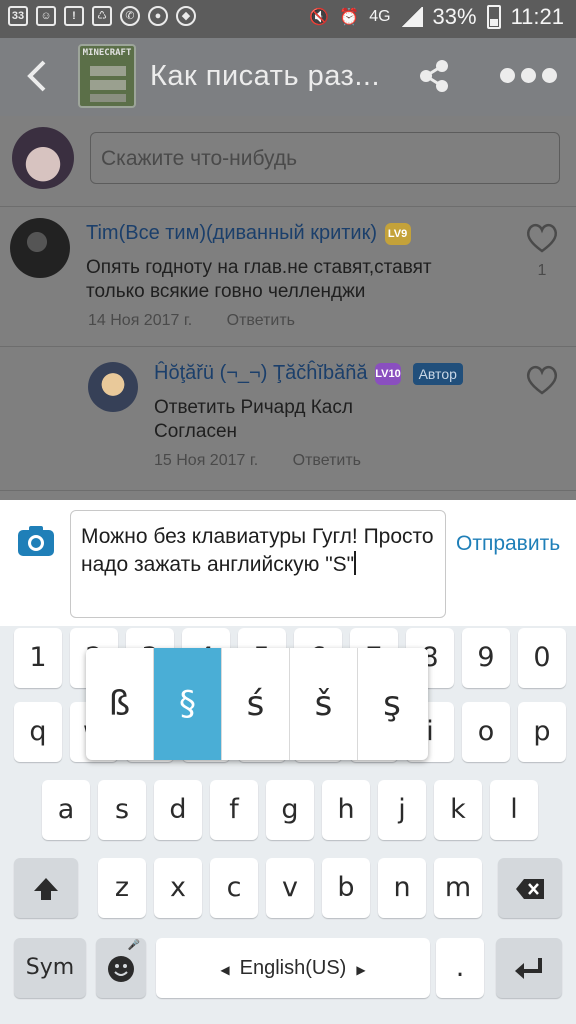 This screenshot has height=1024, width=576. I want to click on compose-row: Скажите что-нибудь, so click(288, 160).